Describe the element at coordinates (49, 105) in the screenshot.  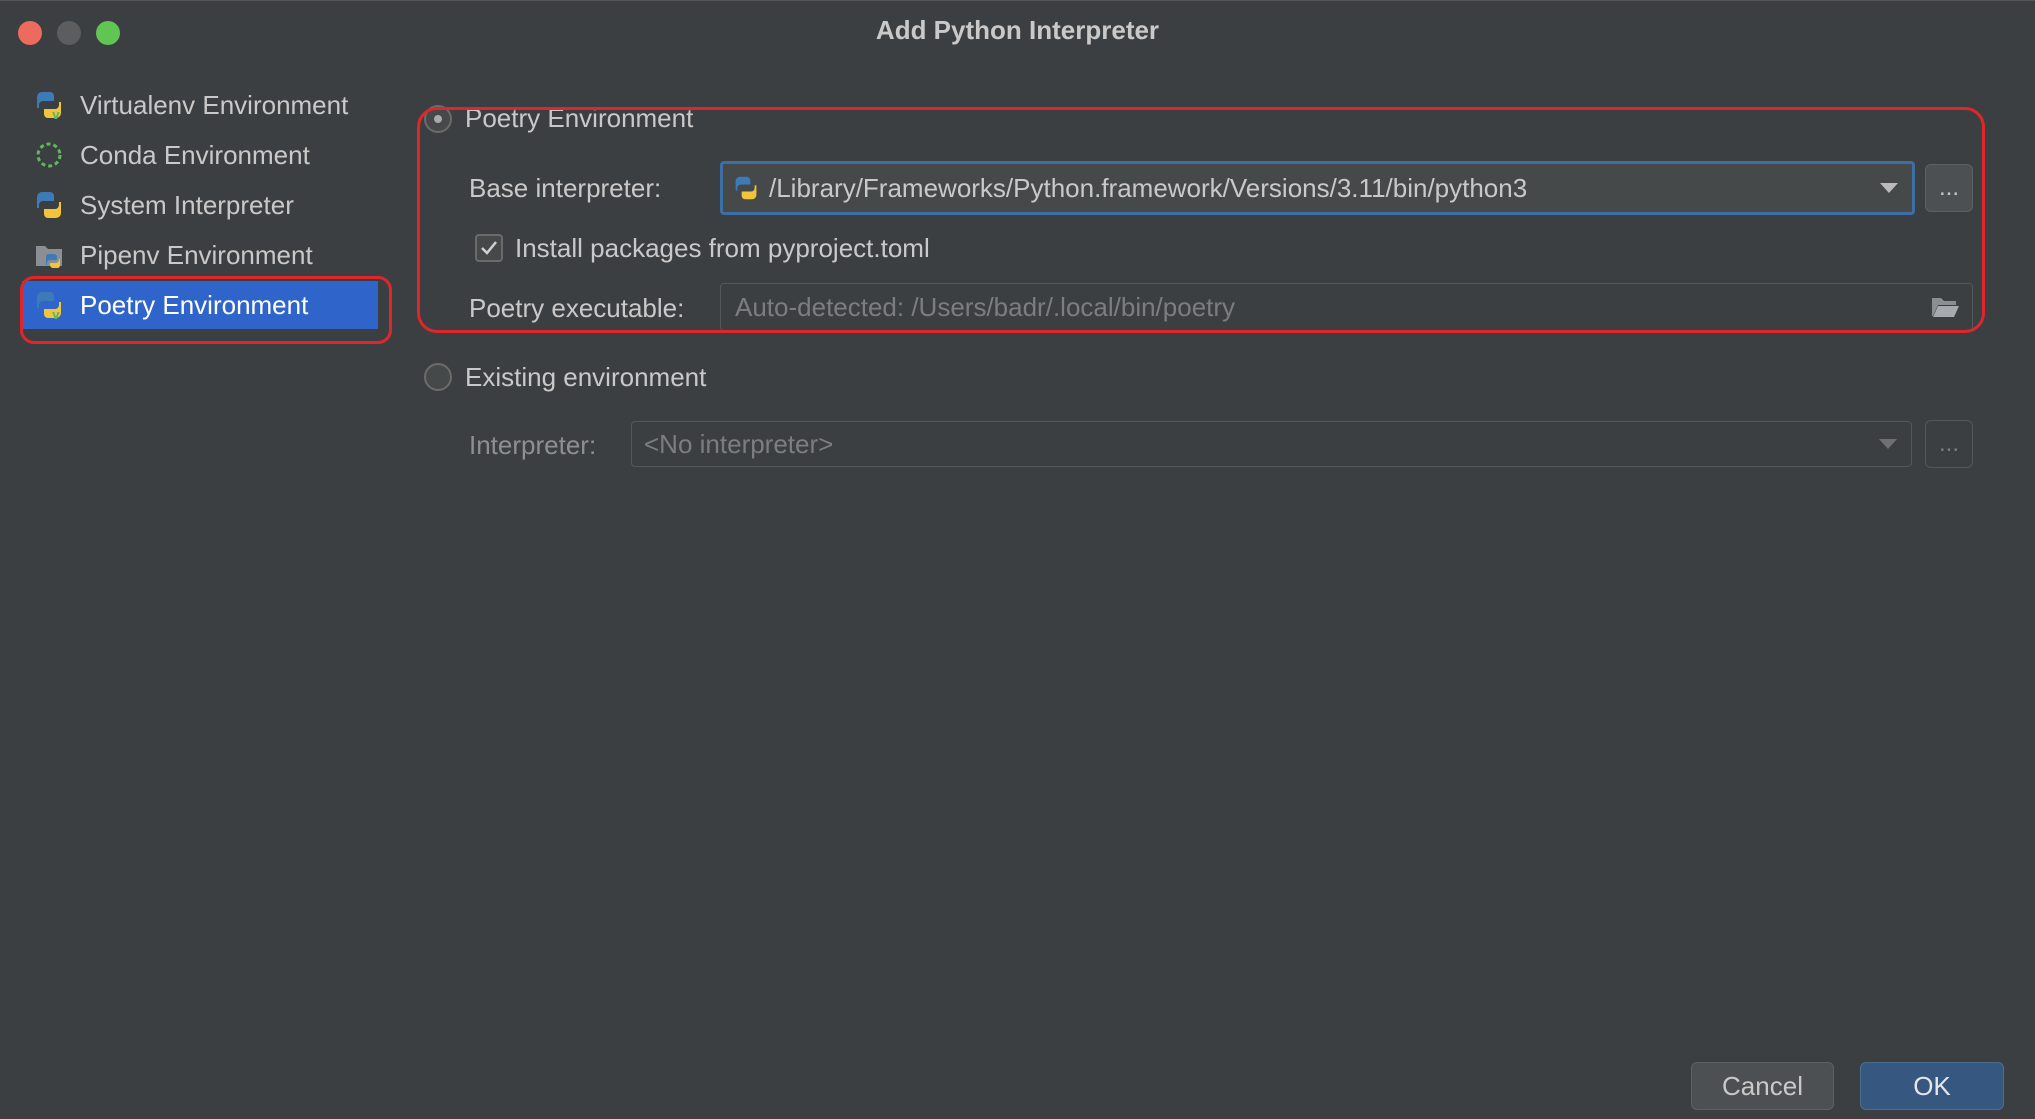
I see `python-virtualenv-icon: v` at that location.